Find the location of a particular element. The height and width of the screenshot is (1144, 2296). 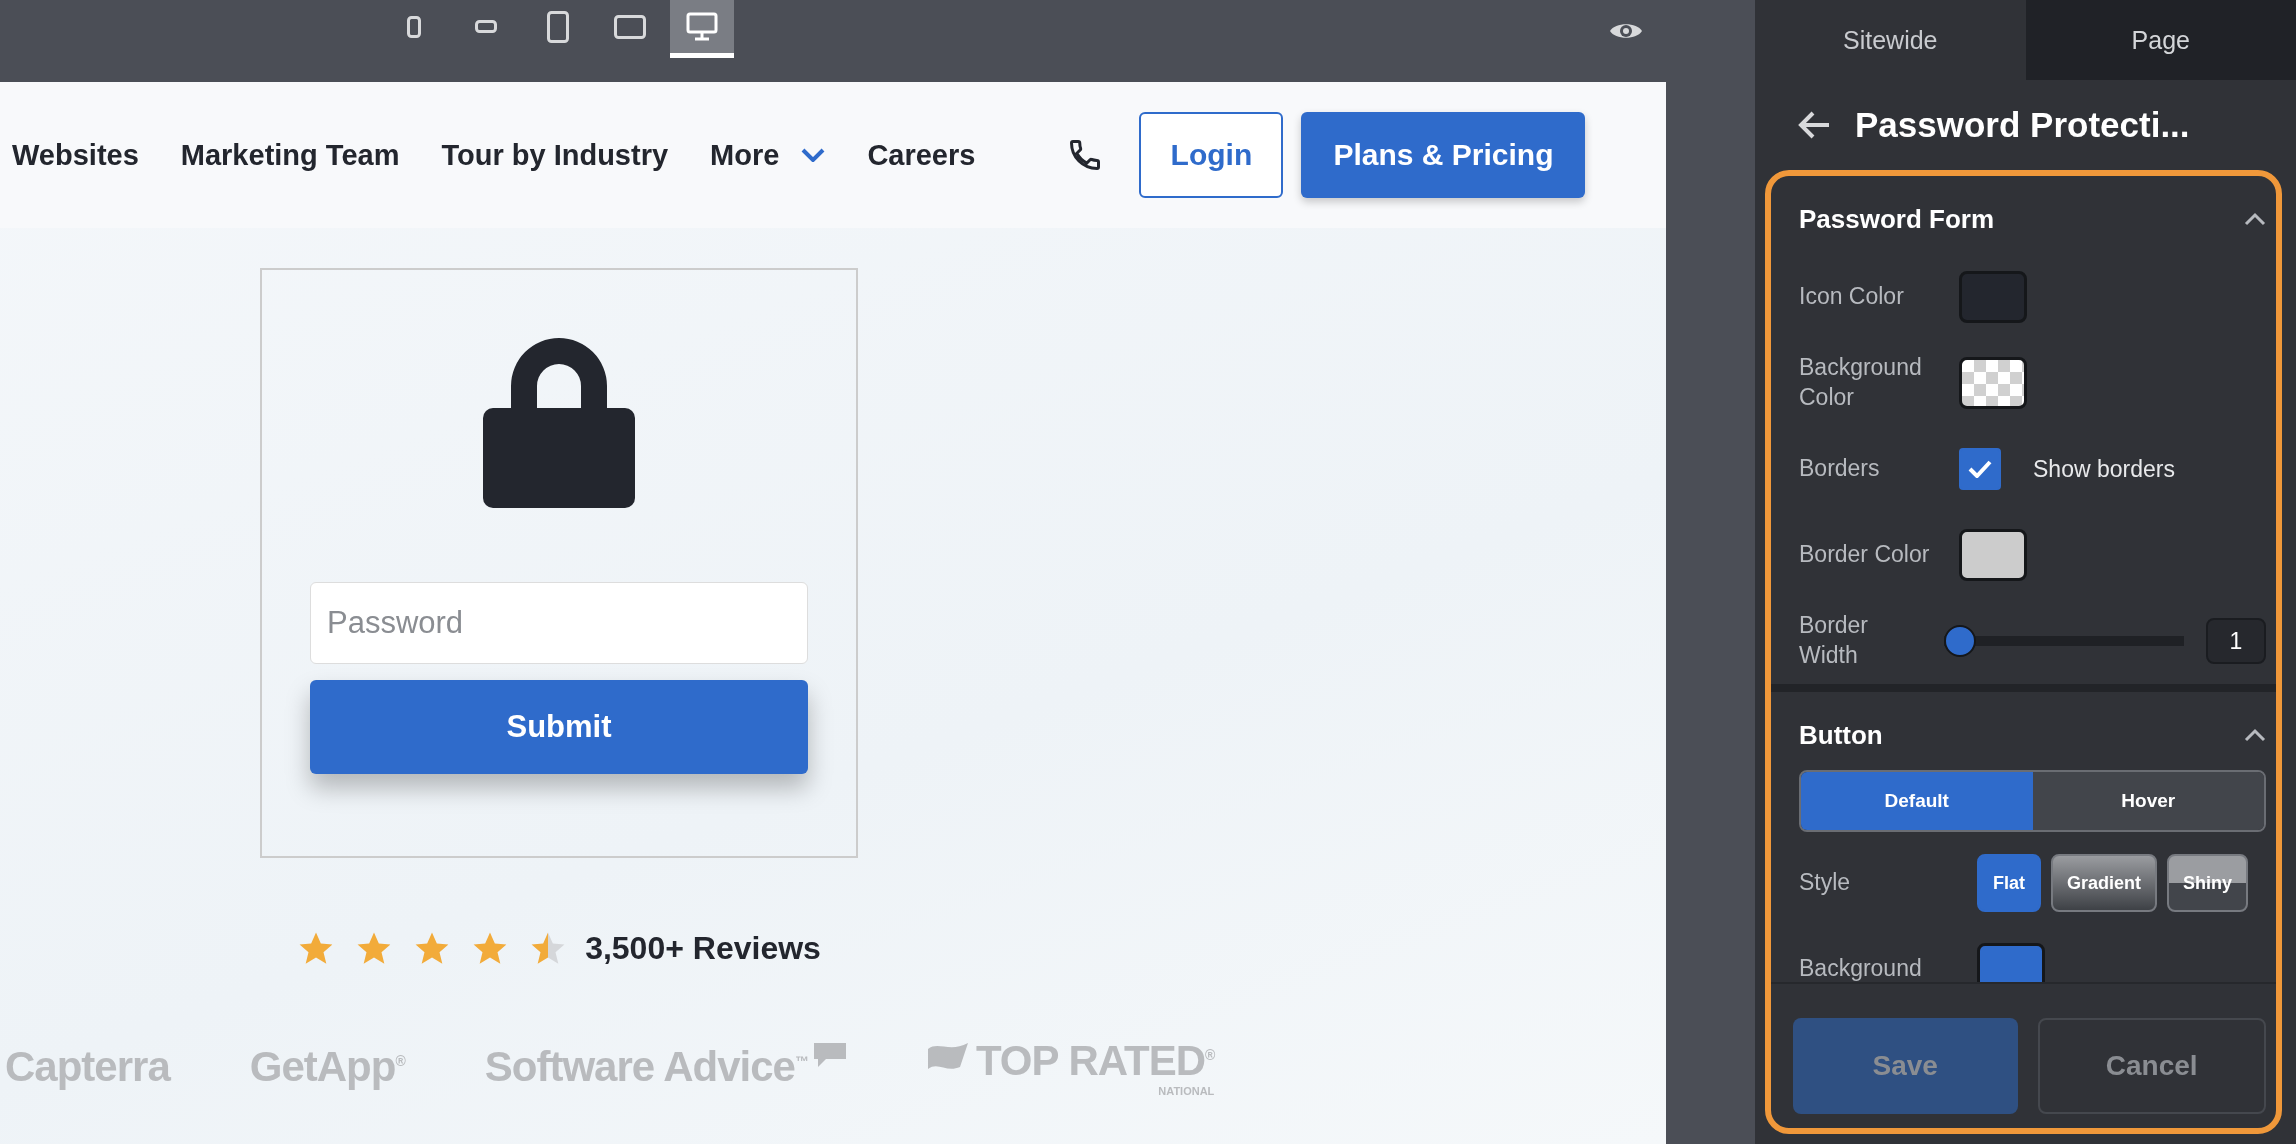

nav-link: Careers is located at coordinates (921, 155).